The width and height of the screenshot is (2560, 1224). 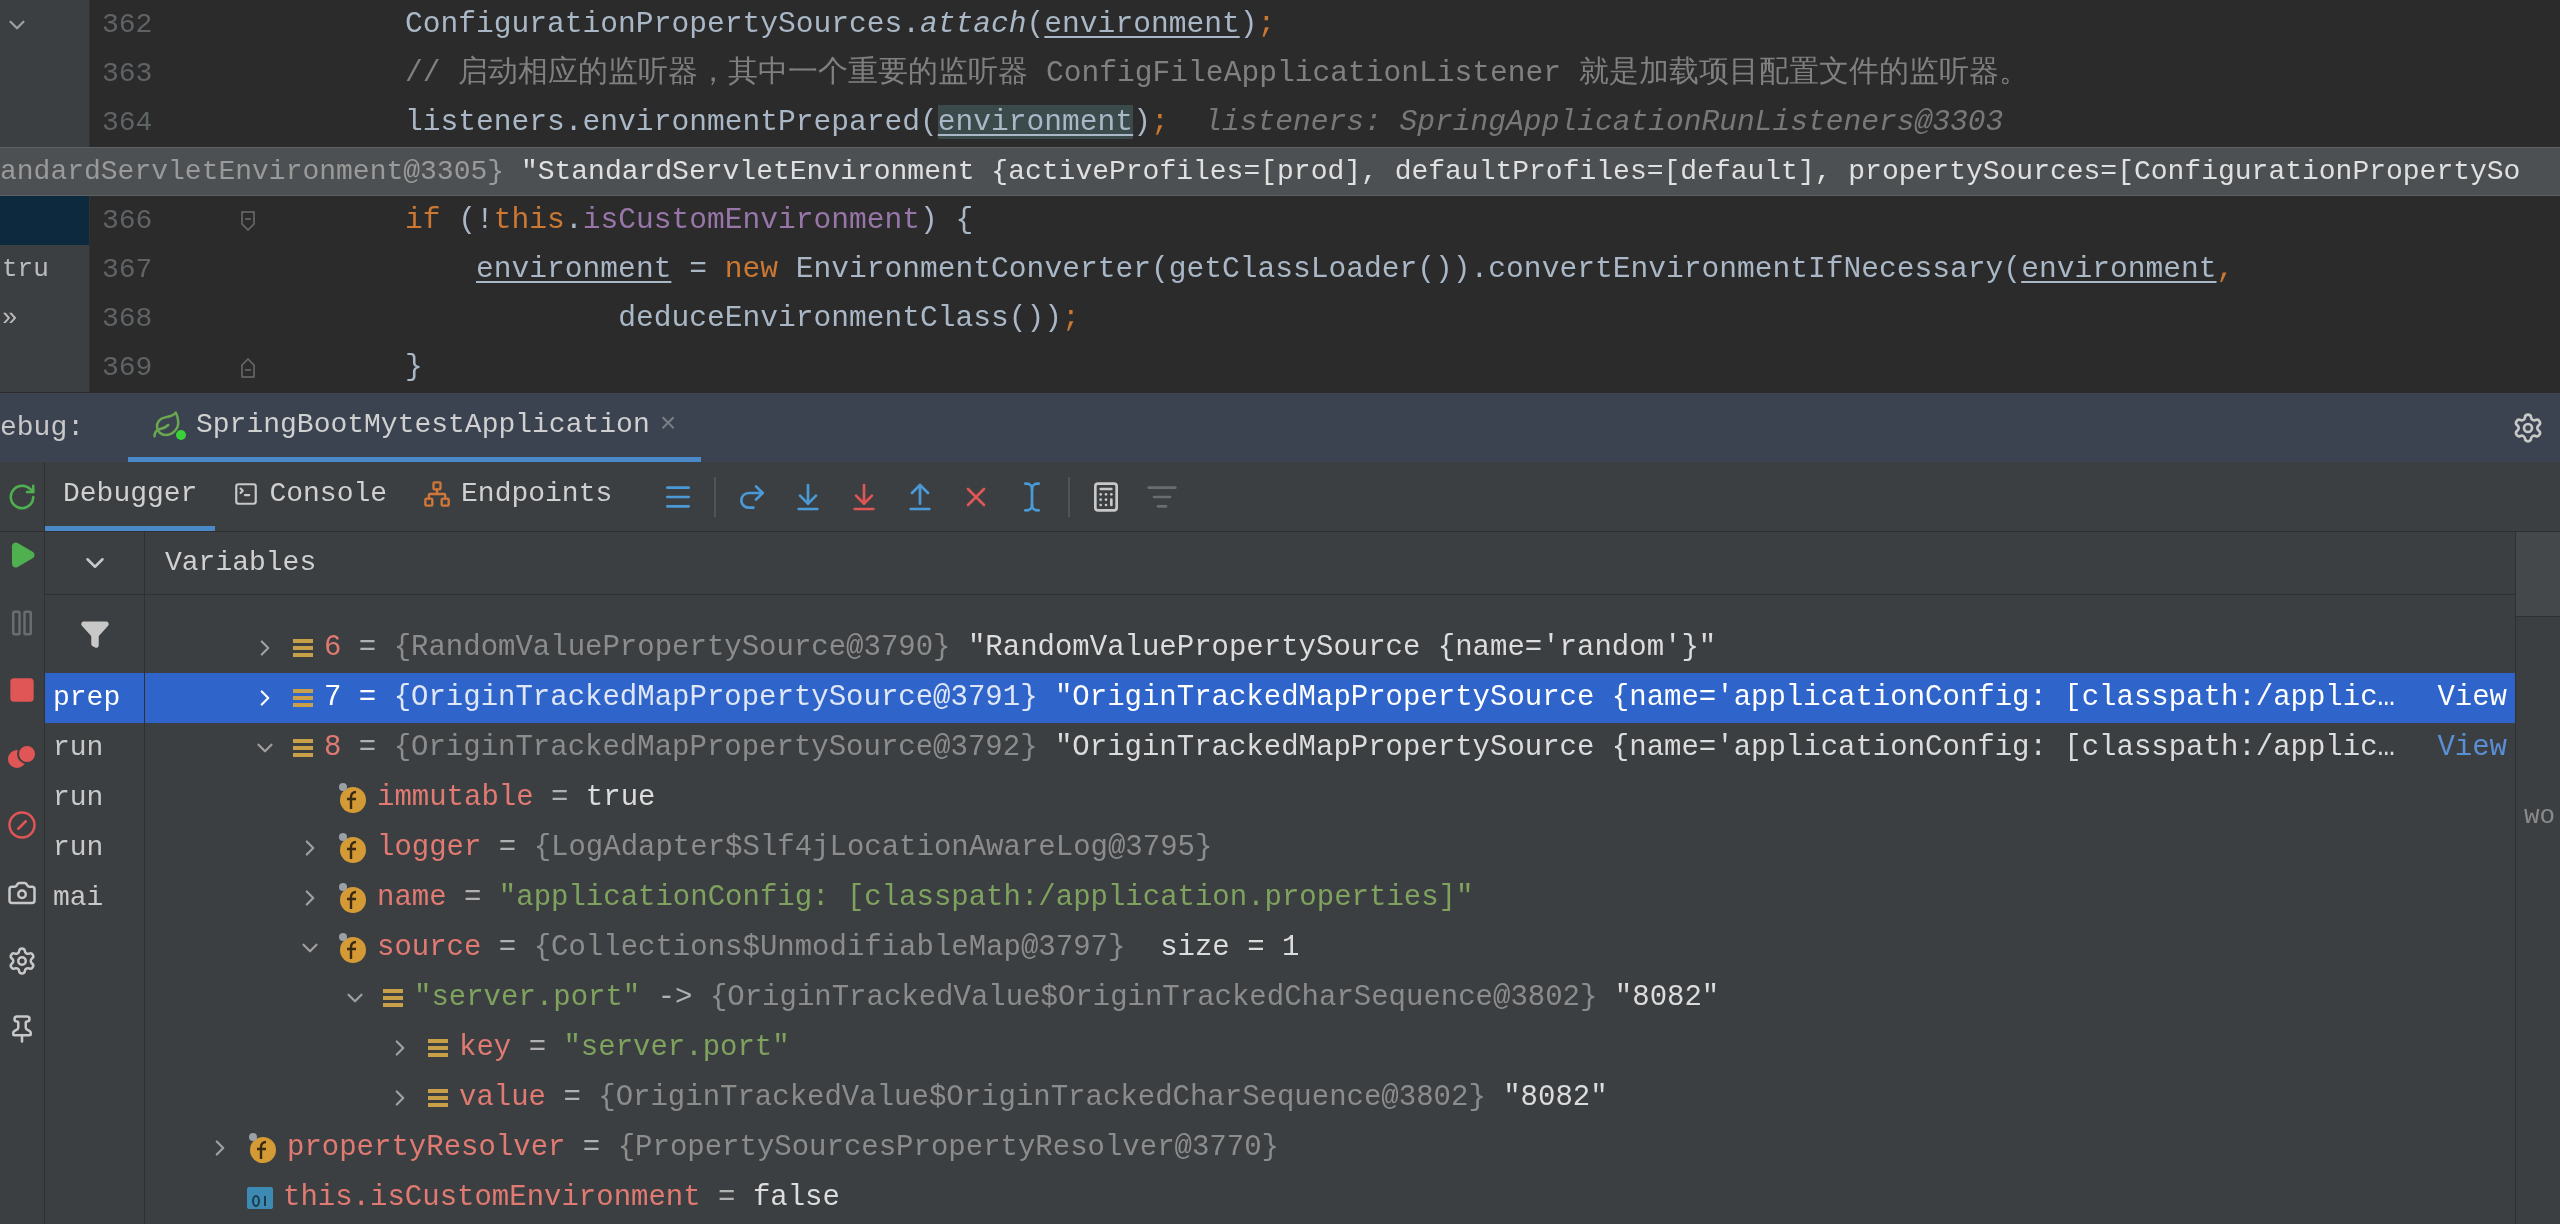 I want to click on tree-row: "server.port" -> {OriginTrackedValue$OriginTrackedCharSequence@3802} "8082", so click(x=1330, y=998).